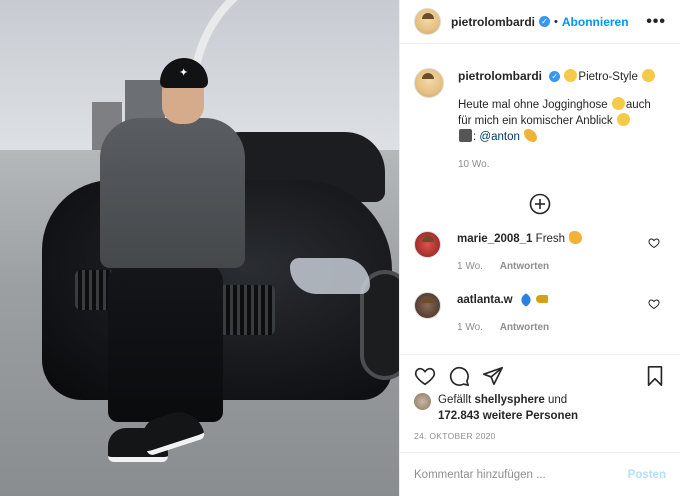  What do you see at coordinates (500, 76) in the screenshot?
I see `caption-username: pietrolombardi` at bounding box center [500, 76].